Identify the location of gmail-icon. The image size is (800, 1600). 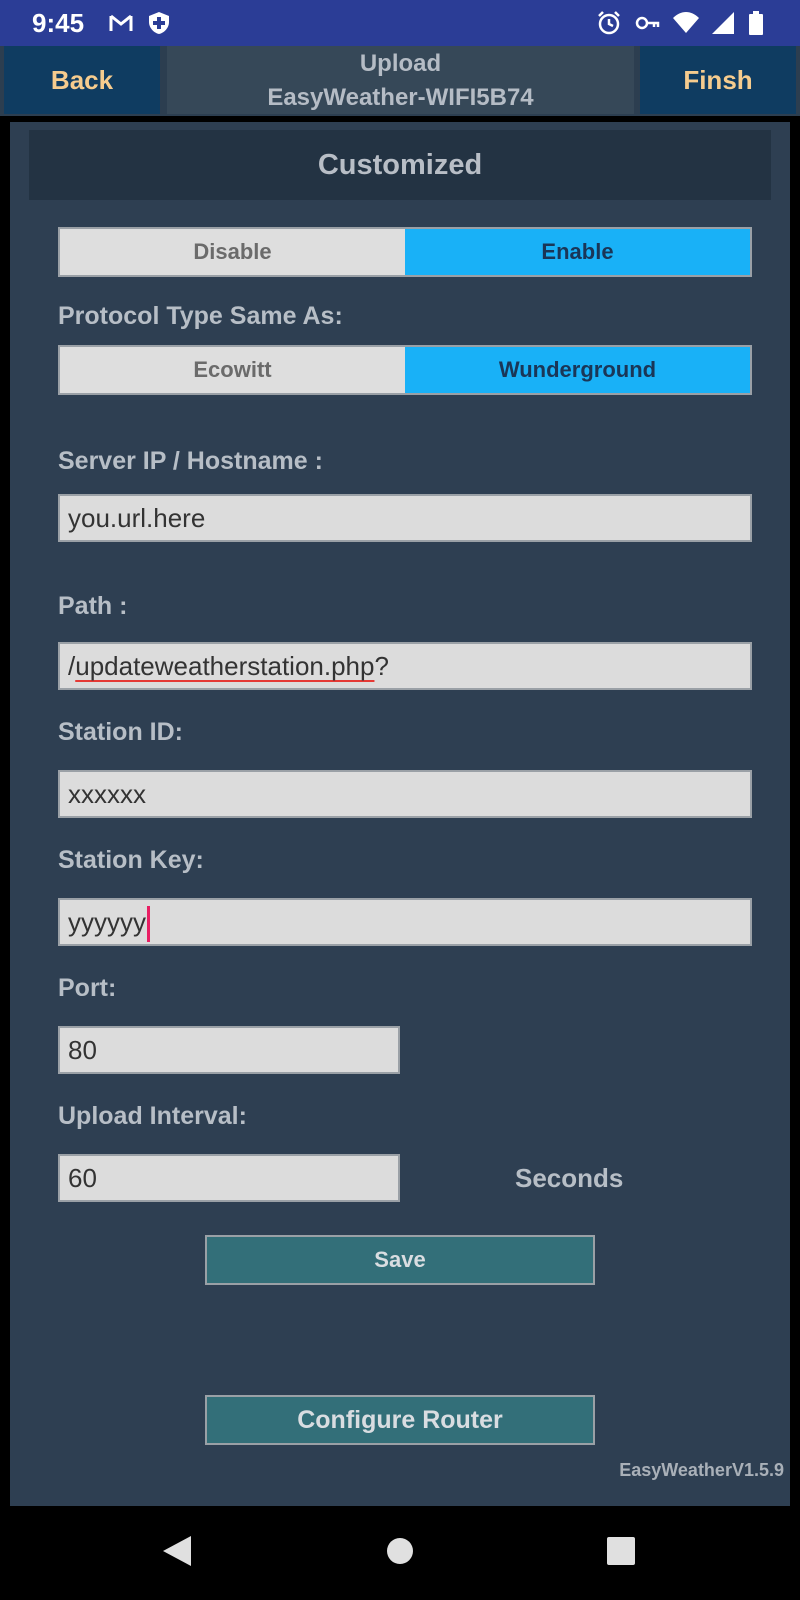
(121, 23).